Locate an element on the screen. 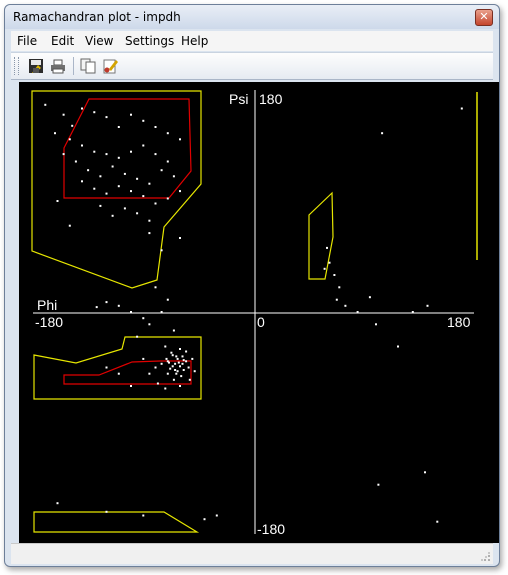  print-button is located at coordinates (58, 66).